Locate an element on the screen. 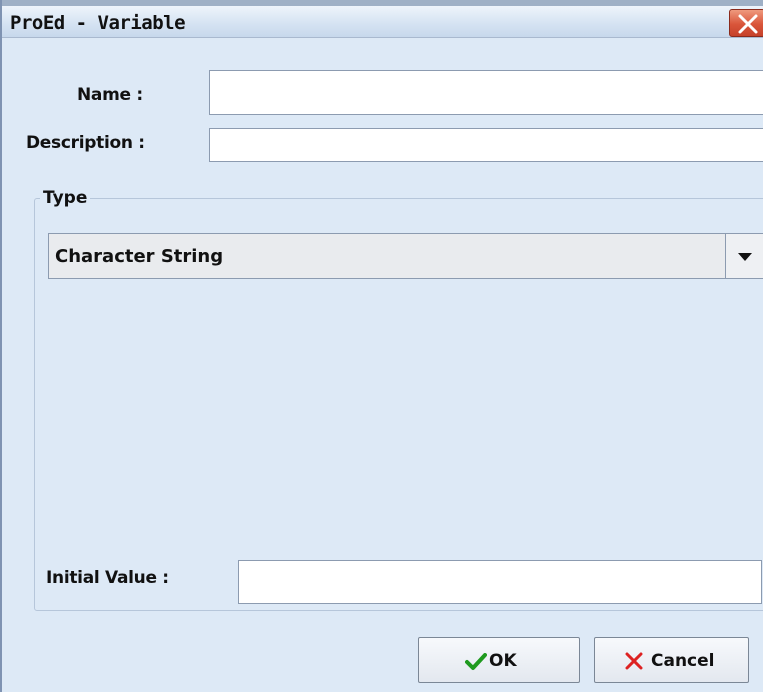 This screenshot has height=692, width=763. checkmark-icon is located at coordinates (476, 661).